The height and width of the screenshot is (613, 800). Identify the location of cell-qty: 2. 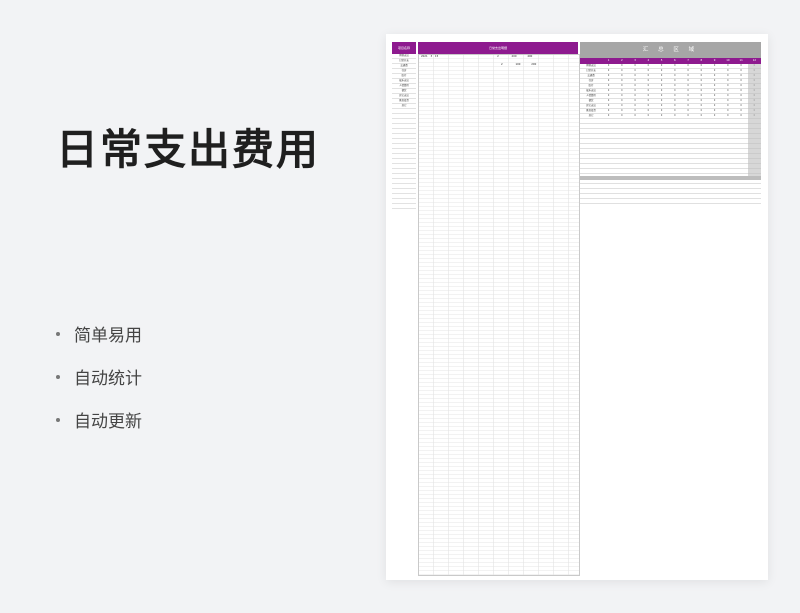
(498, 56).